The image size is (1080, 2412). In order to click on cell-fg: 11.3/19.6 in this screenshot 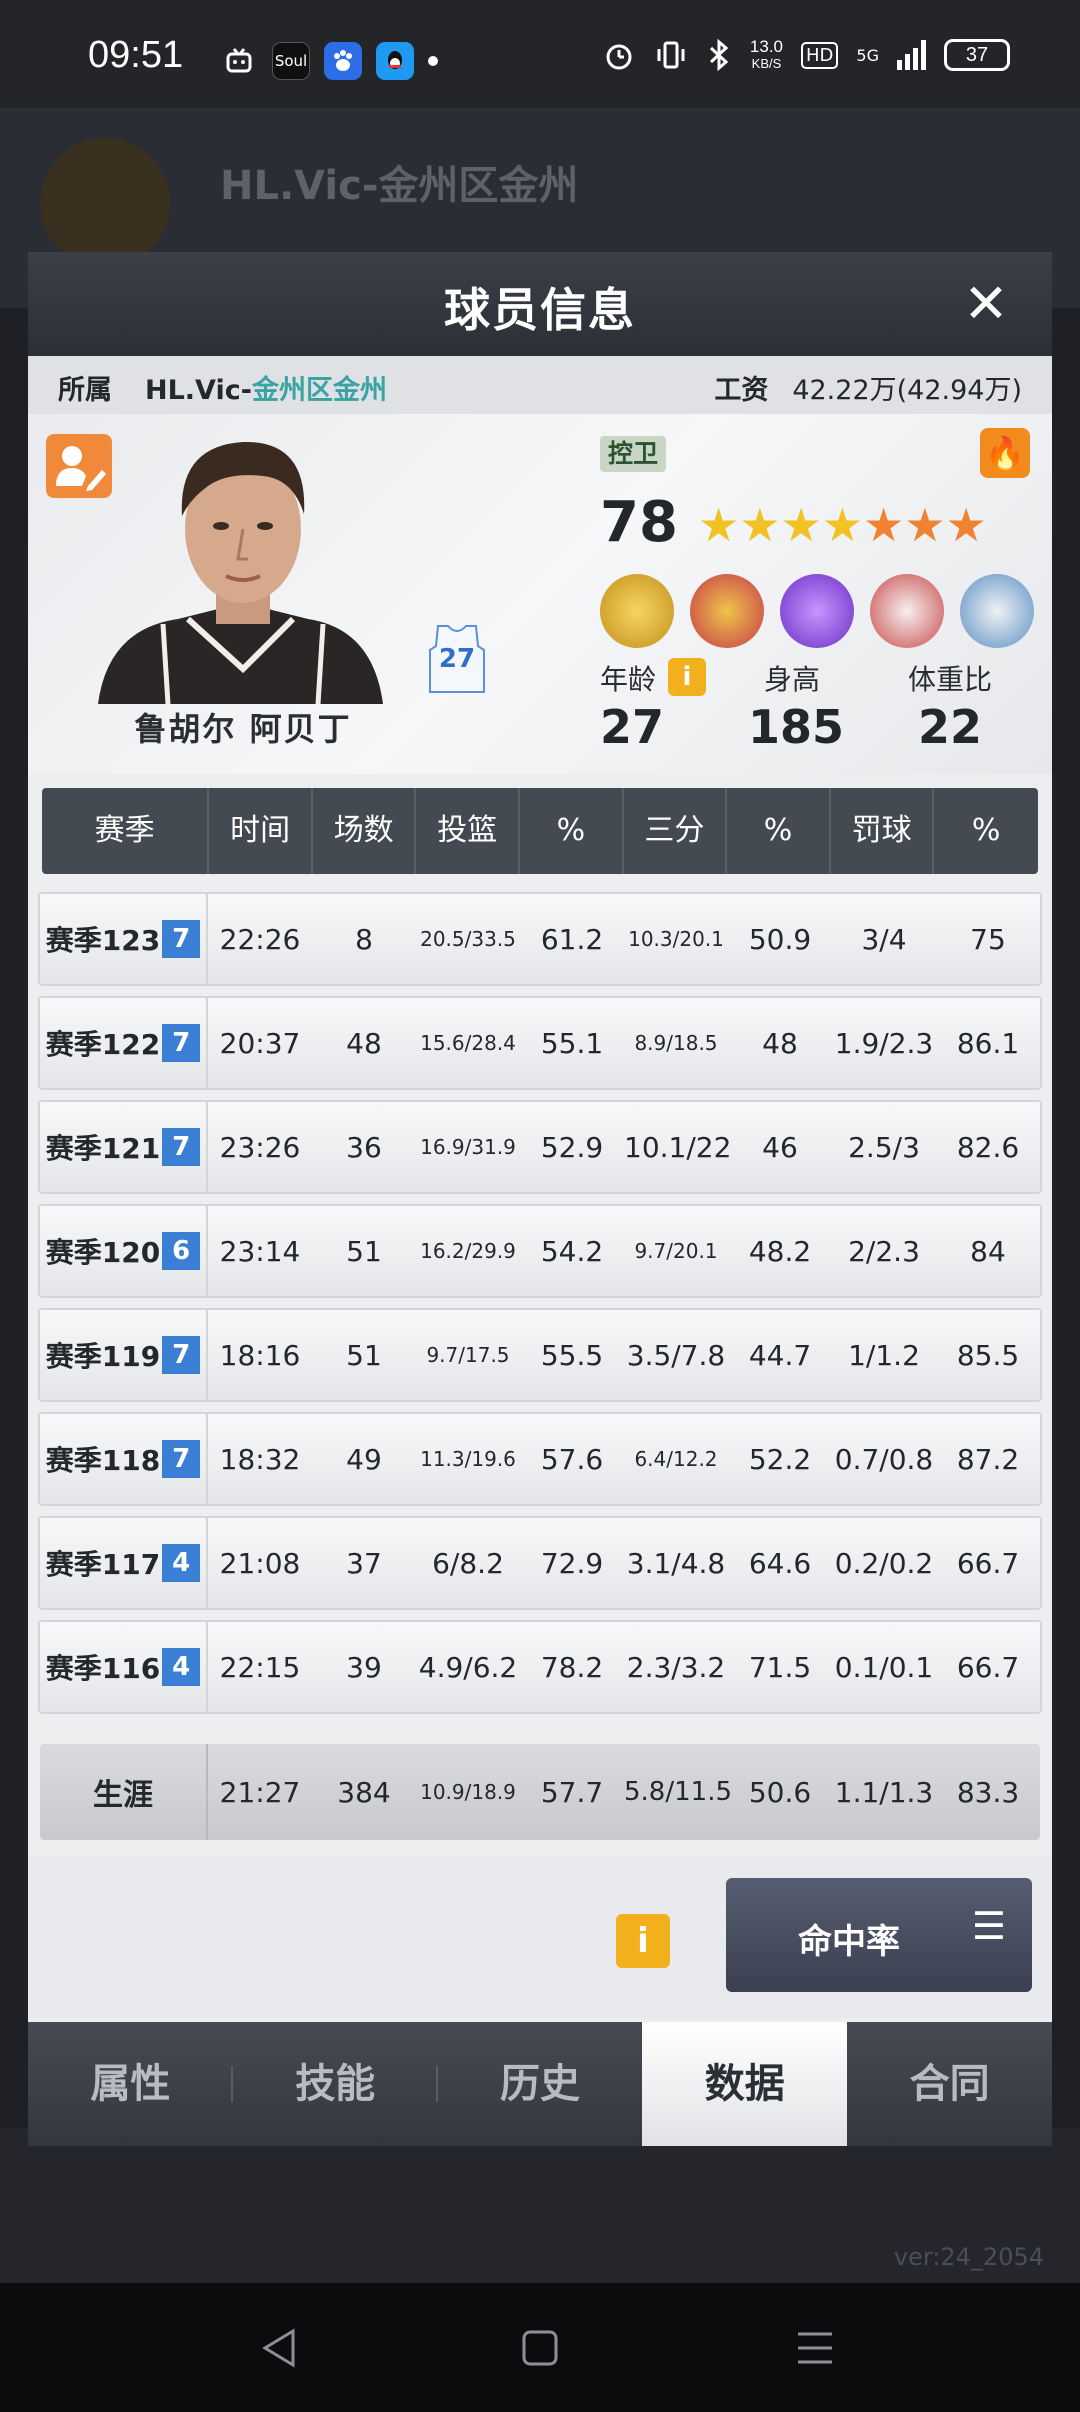, I will do `click(468, 1459)`.